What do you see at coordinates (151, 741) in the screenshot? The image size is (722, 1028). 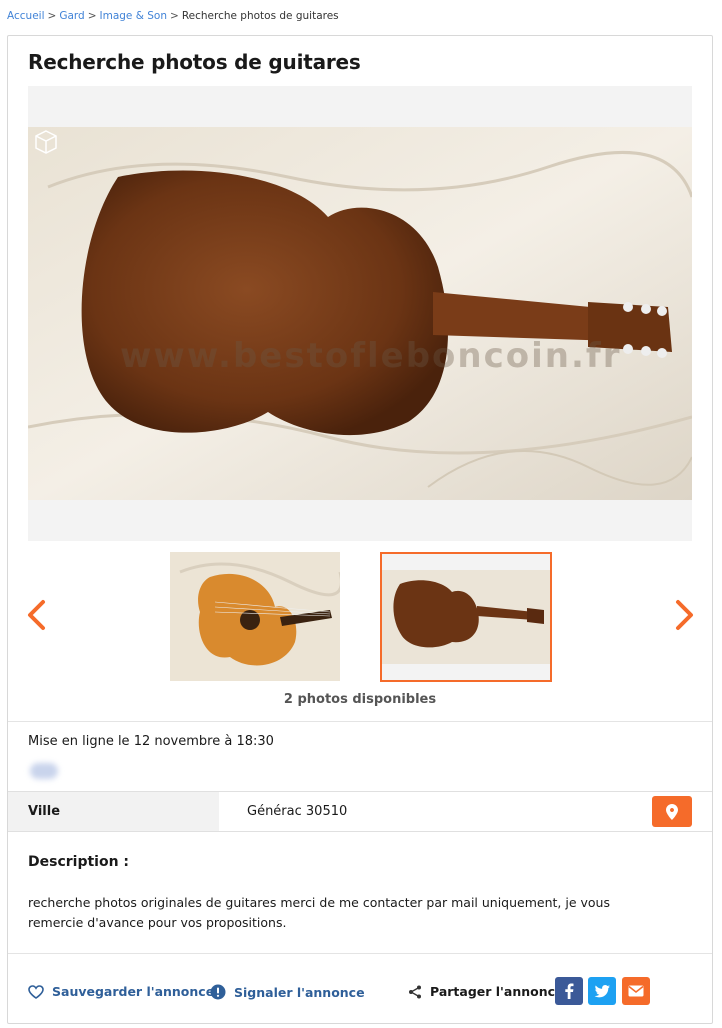 I see `publication-date: Mise en ligne le 12 novembre à 18:30` at bounding box center [151, 741].